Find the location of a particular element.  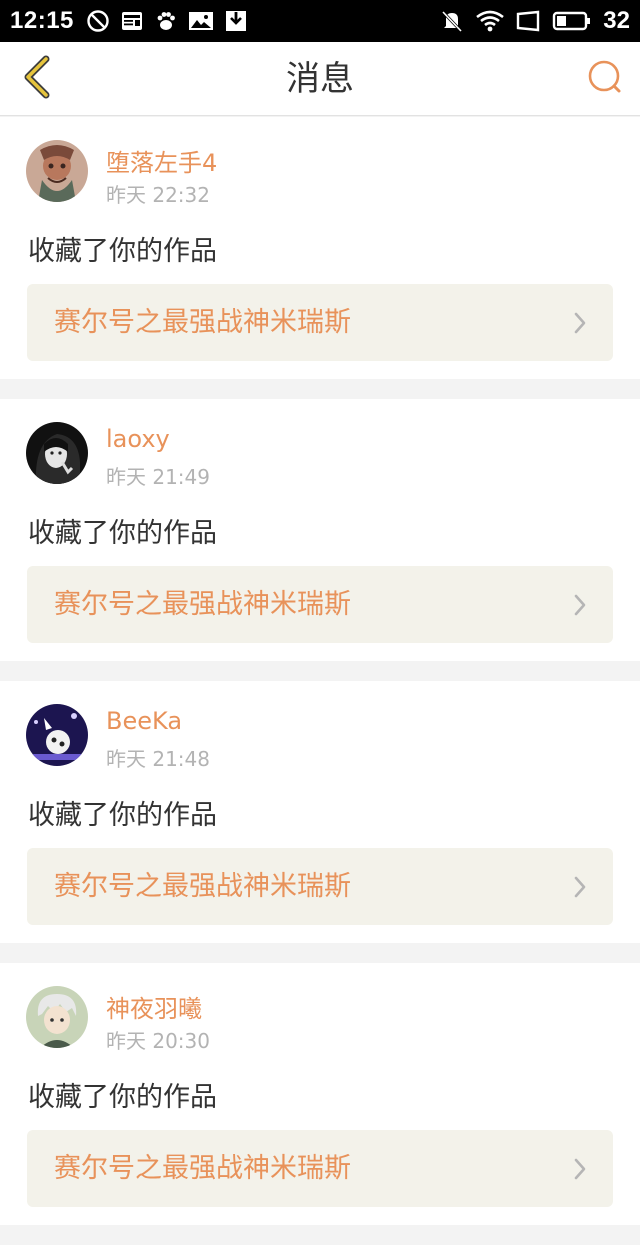

app-header: 消息 is located at coordinates (320, 79).